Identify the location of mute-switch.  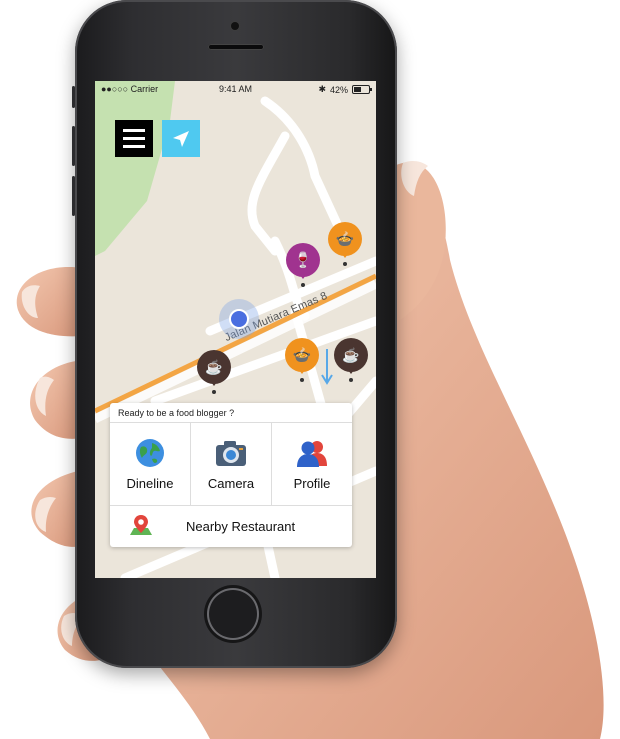
(73, 97).